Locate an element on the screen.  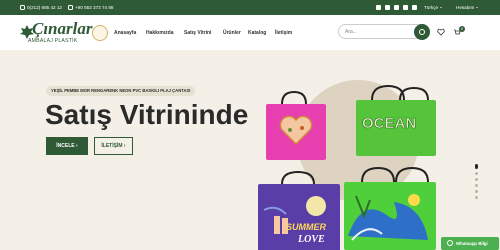
youtube-icon is located at coordinates (405, 7).